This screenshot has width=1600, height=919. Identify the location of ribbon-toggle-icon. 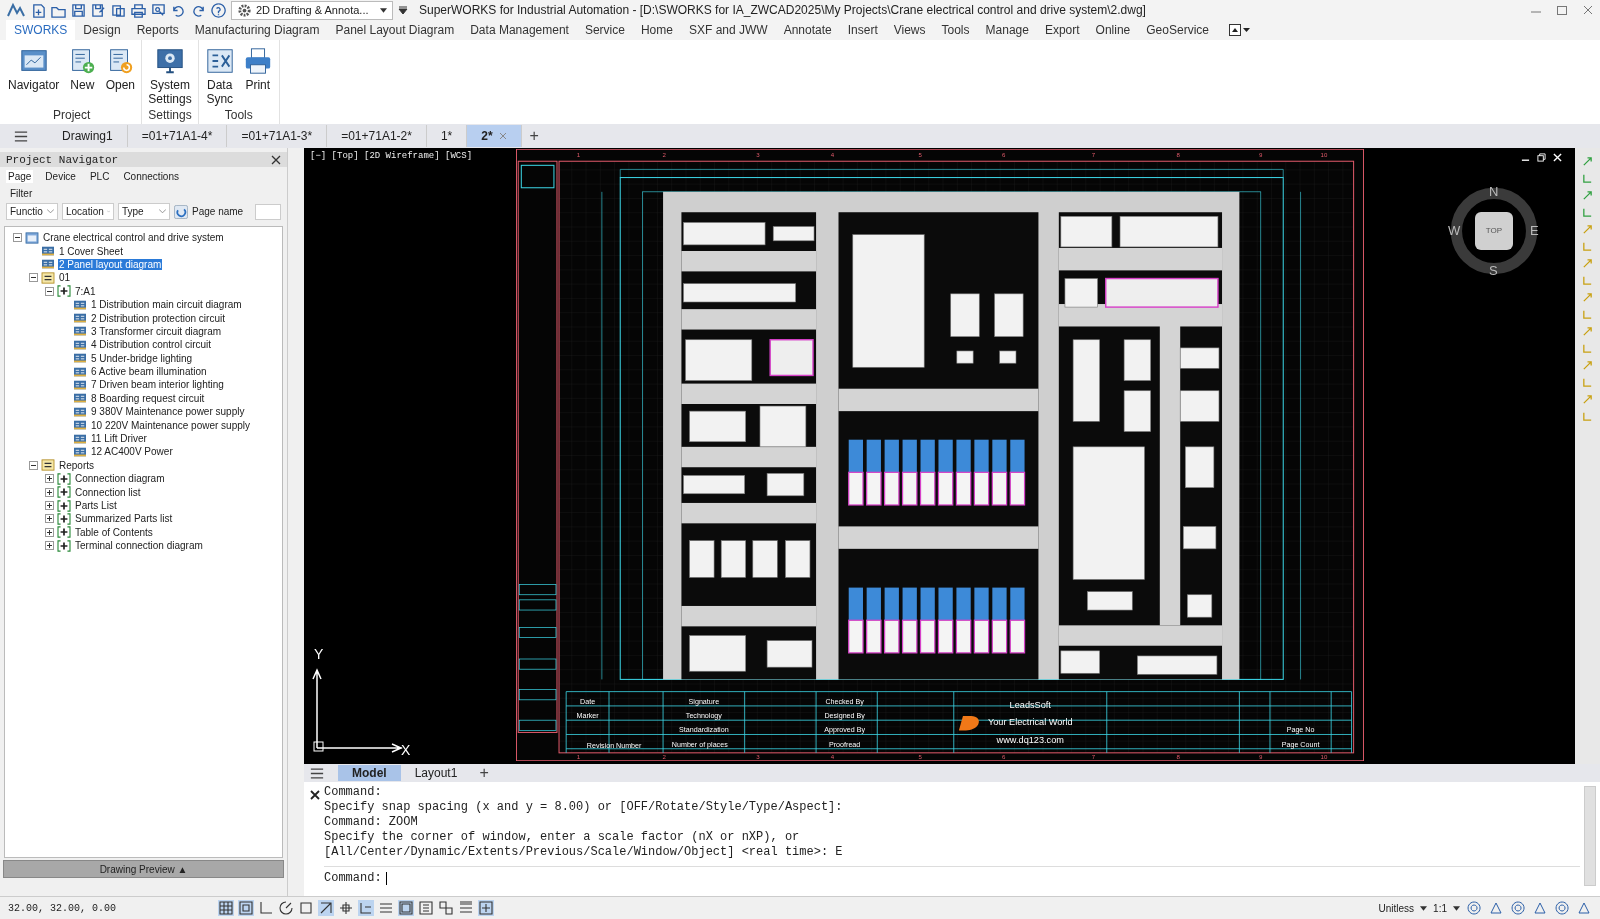
(1240, 30).